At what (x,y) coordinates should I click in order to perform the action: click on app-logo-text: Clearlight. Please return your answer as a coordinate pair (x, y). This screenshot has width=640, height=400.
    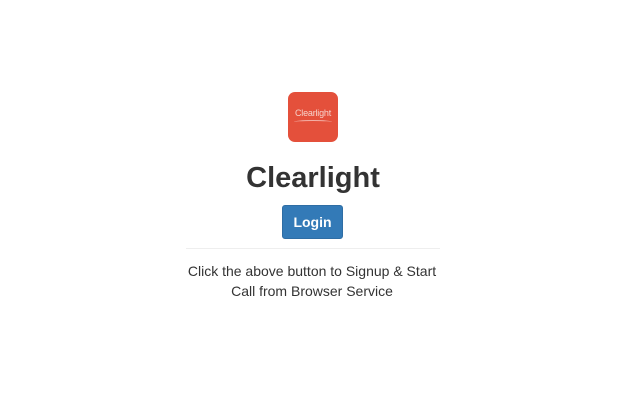
    Looking at the image, I should click on (313, 113).